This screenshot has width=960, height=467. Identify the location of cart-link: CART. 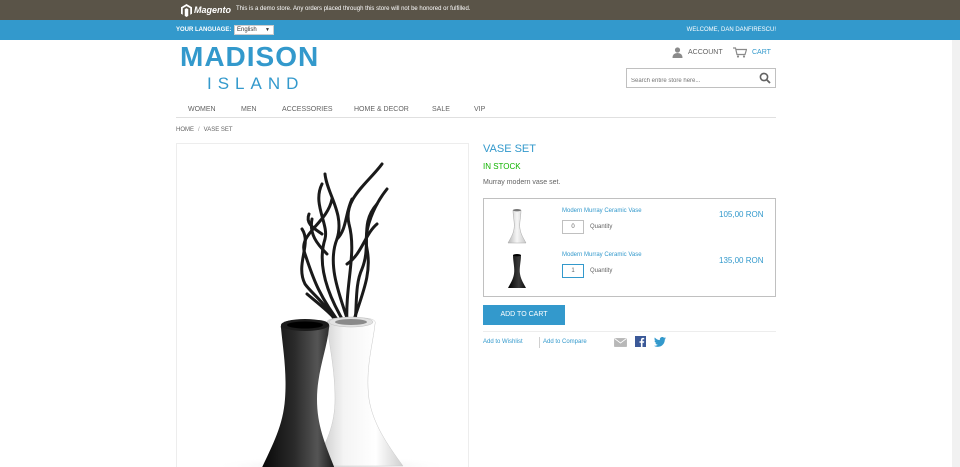
(752, 52).